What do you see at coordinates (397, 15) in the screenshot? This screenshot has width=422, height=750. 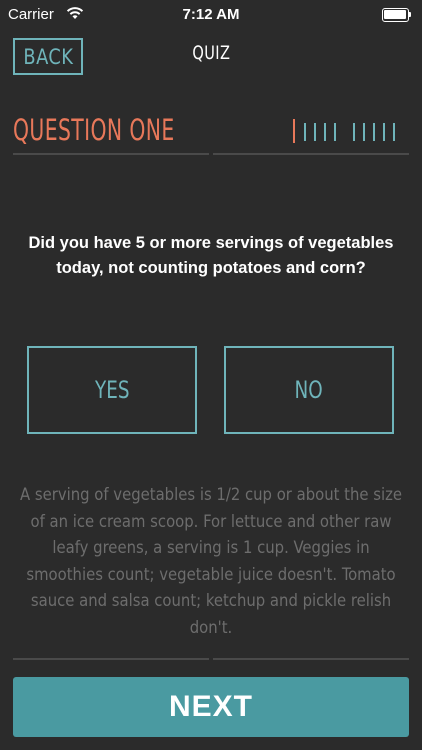 I see `battery-icon` at bounding box center [397, 15].